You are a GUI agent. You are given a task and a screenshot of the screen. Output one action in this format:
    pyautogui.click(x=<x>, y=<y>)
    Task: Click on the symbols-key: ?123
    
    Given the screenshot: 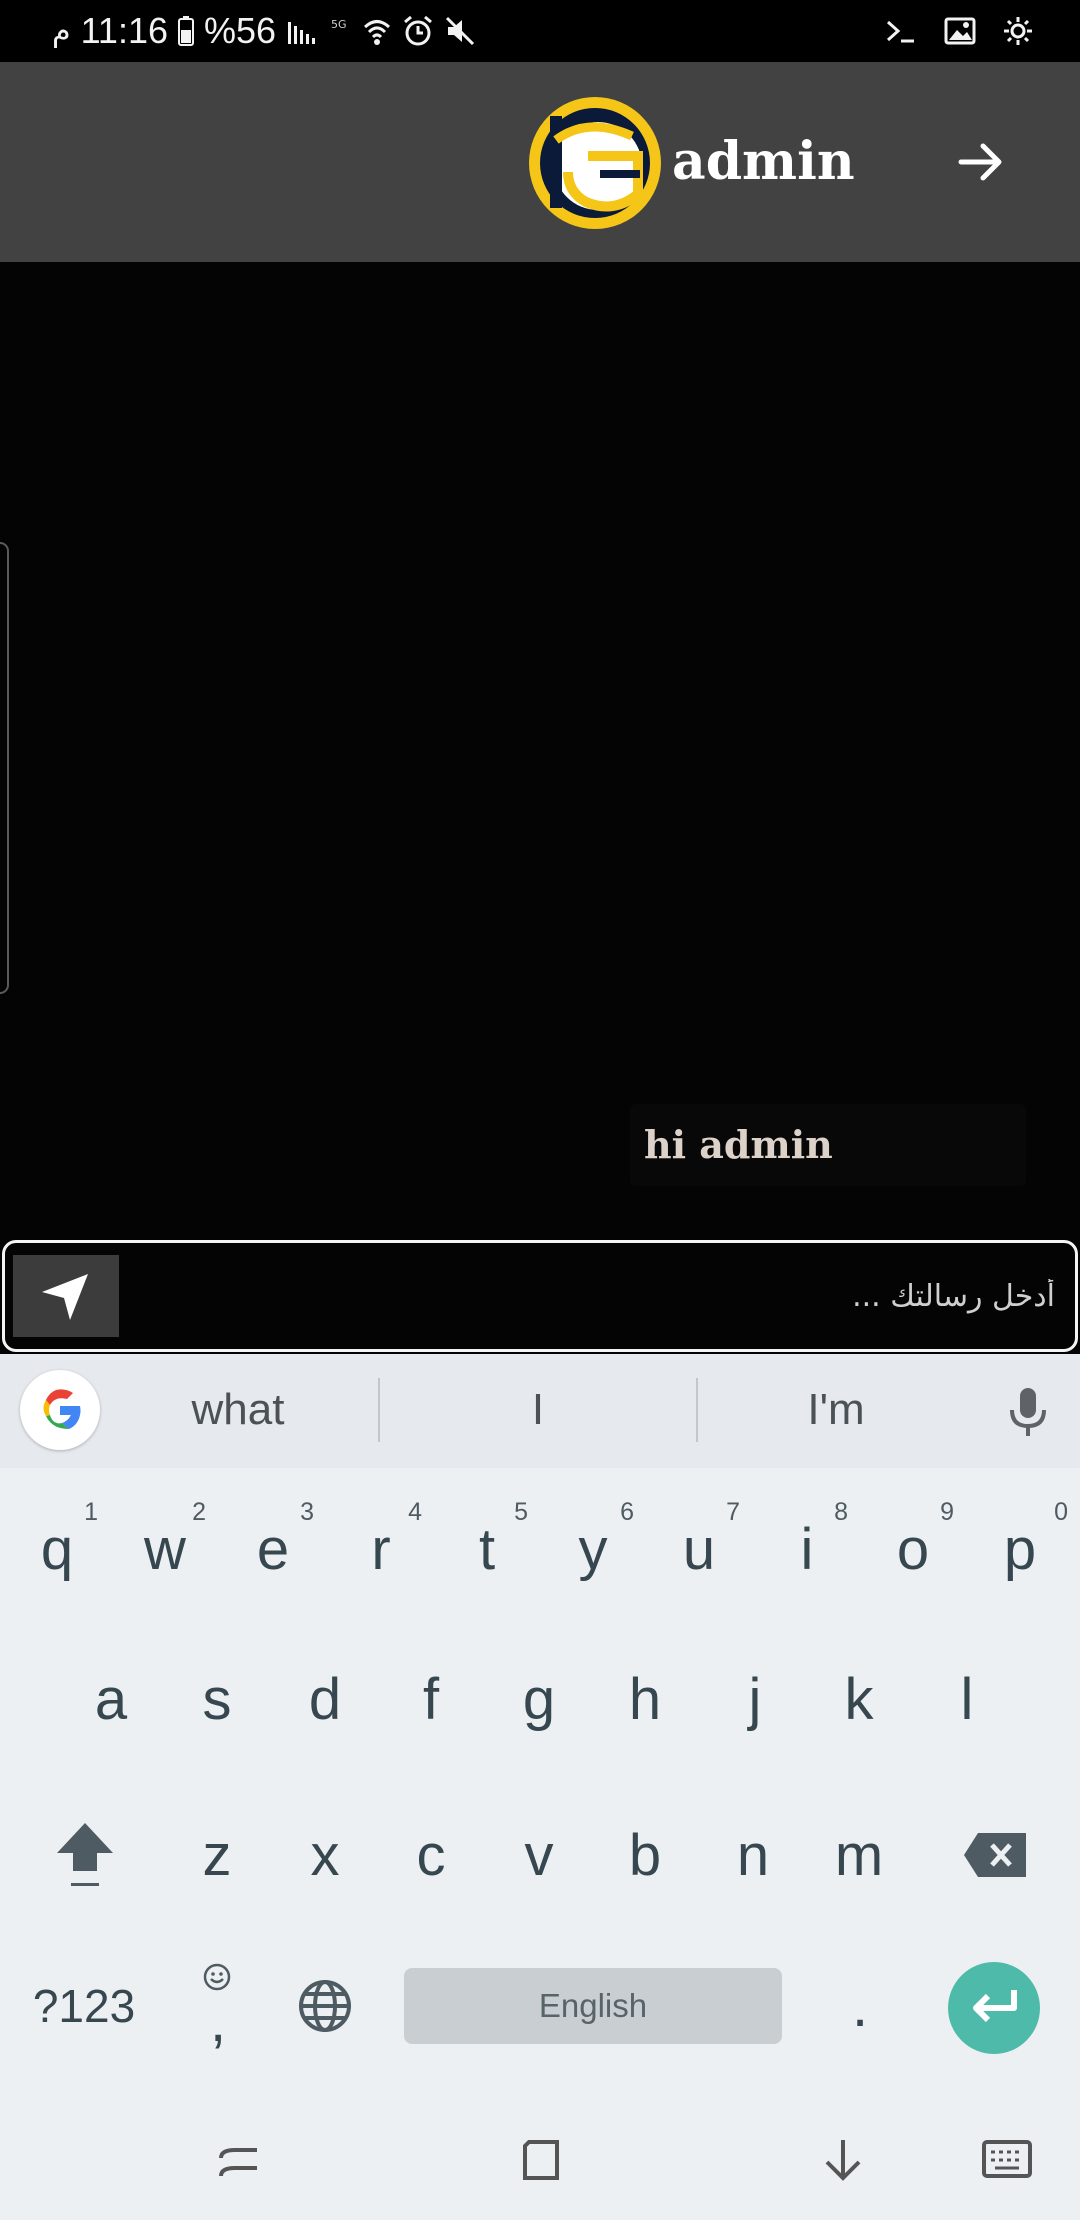 What is the action you would take?
    pyautogui.click(x=84, y=2006)
    